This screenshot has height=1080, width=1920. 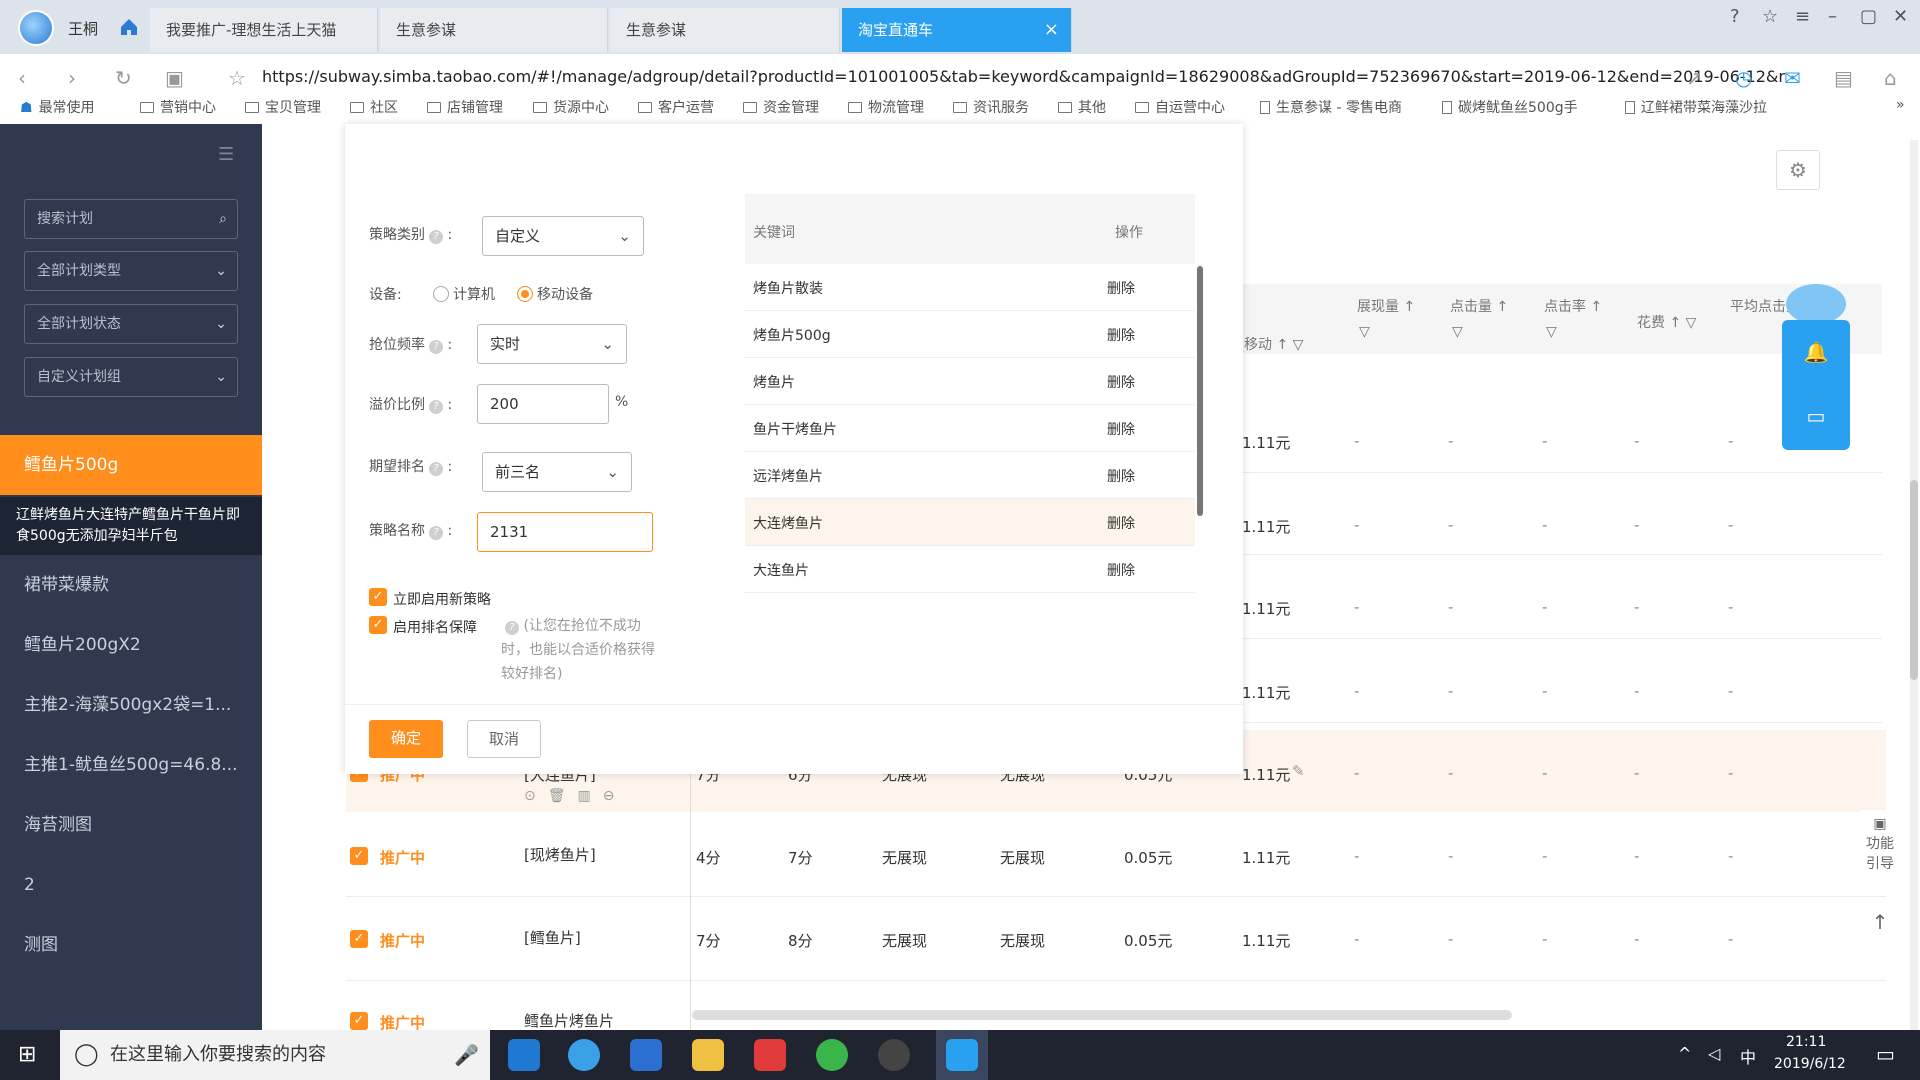 I want to click on bookmark-folder: 其他, so click(x=1082, y=107).